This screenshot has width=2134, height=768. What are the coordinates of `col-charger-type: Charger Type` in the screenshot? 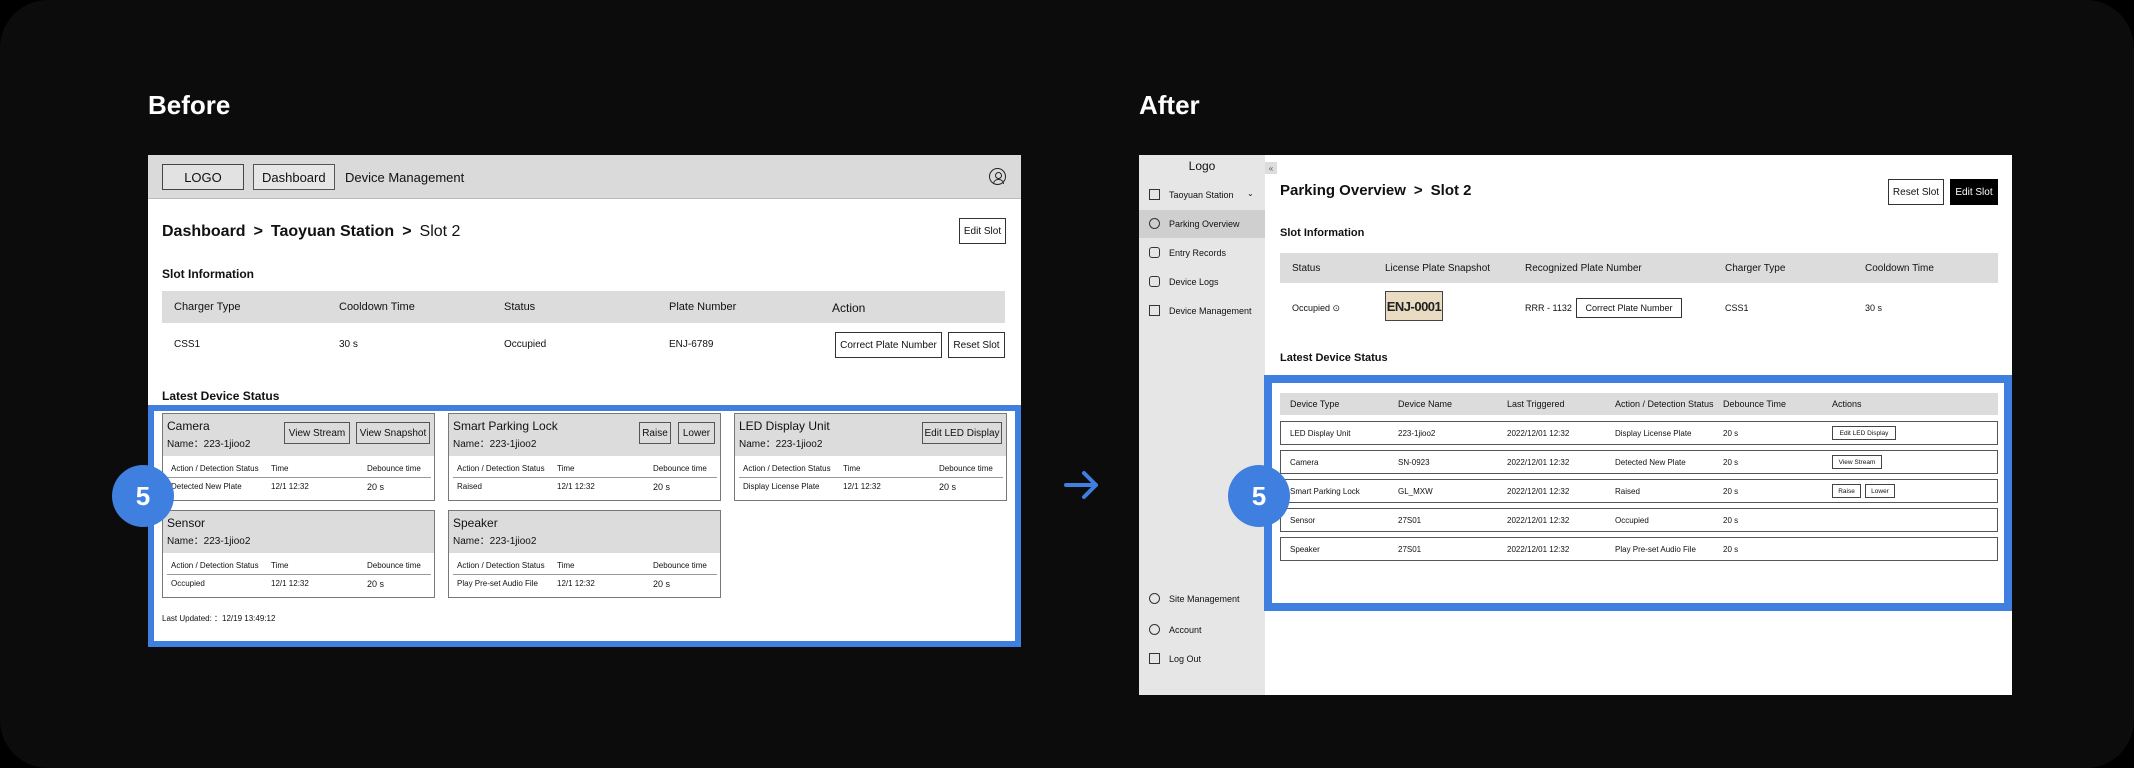 It's located at (1755, 268).